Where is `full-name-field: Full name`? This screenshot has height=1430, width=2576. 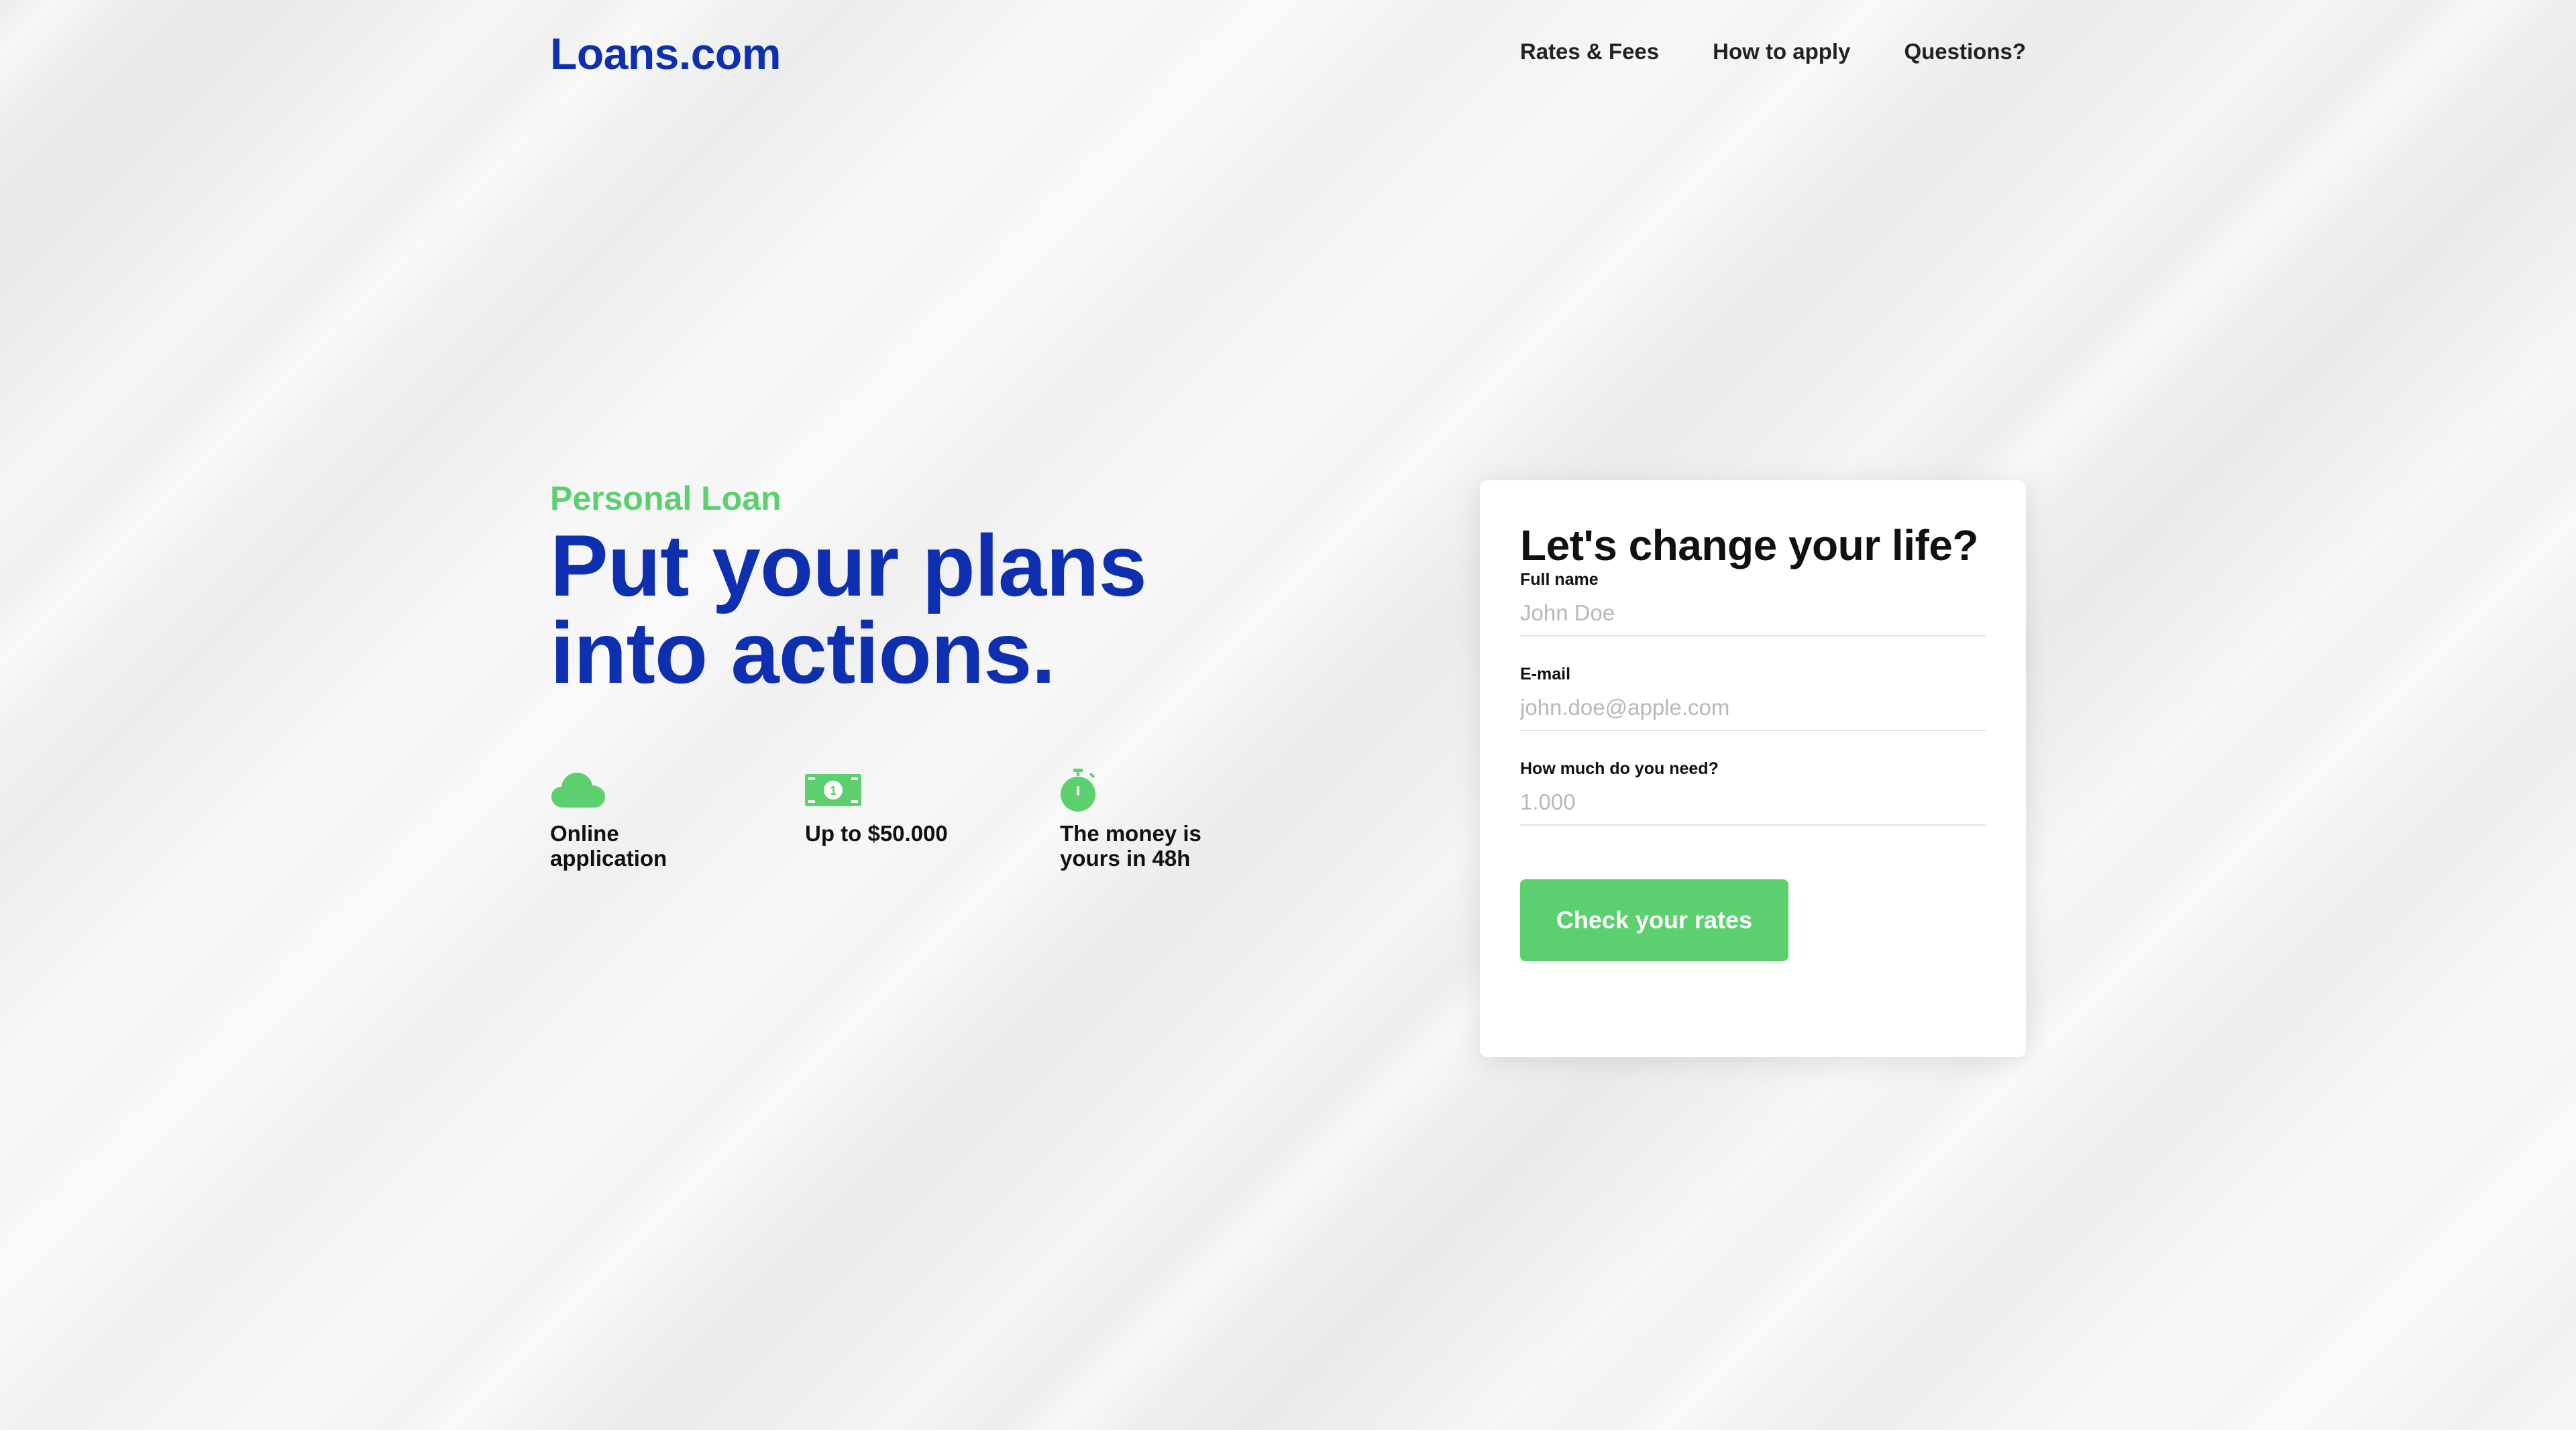
full-name-field: Full name is located at coordinates (1753, 603).